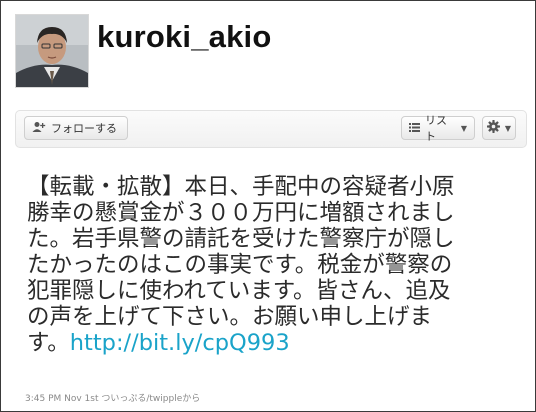  I want to click on profile-photo-icon, so click(52, 51).